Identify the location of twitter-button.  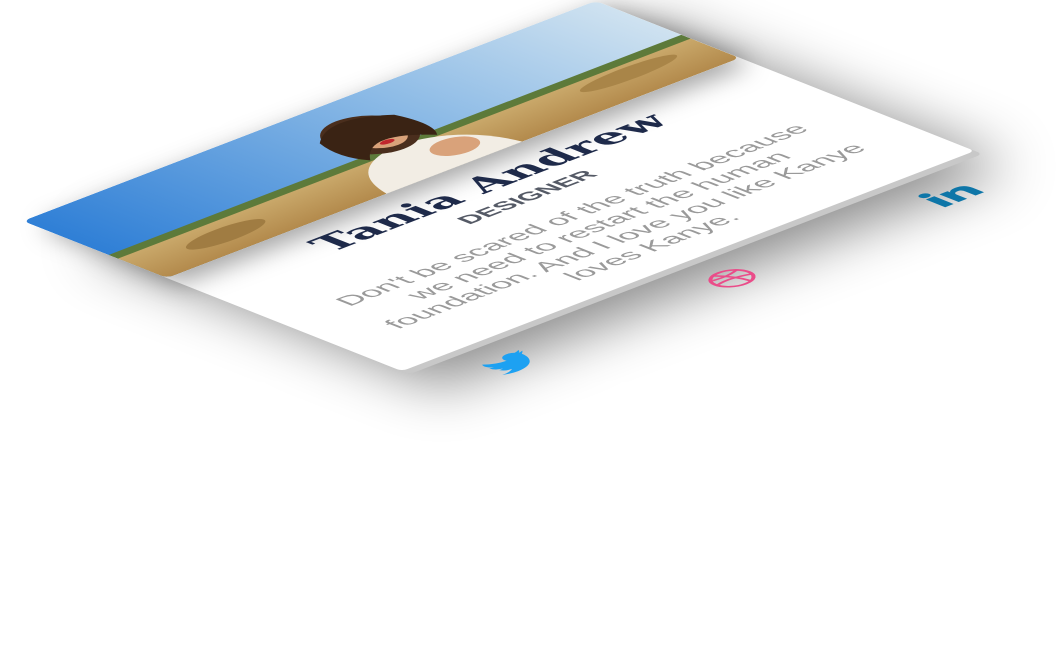
(512, 362).